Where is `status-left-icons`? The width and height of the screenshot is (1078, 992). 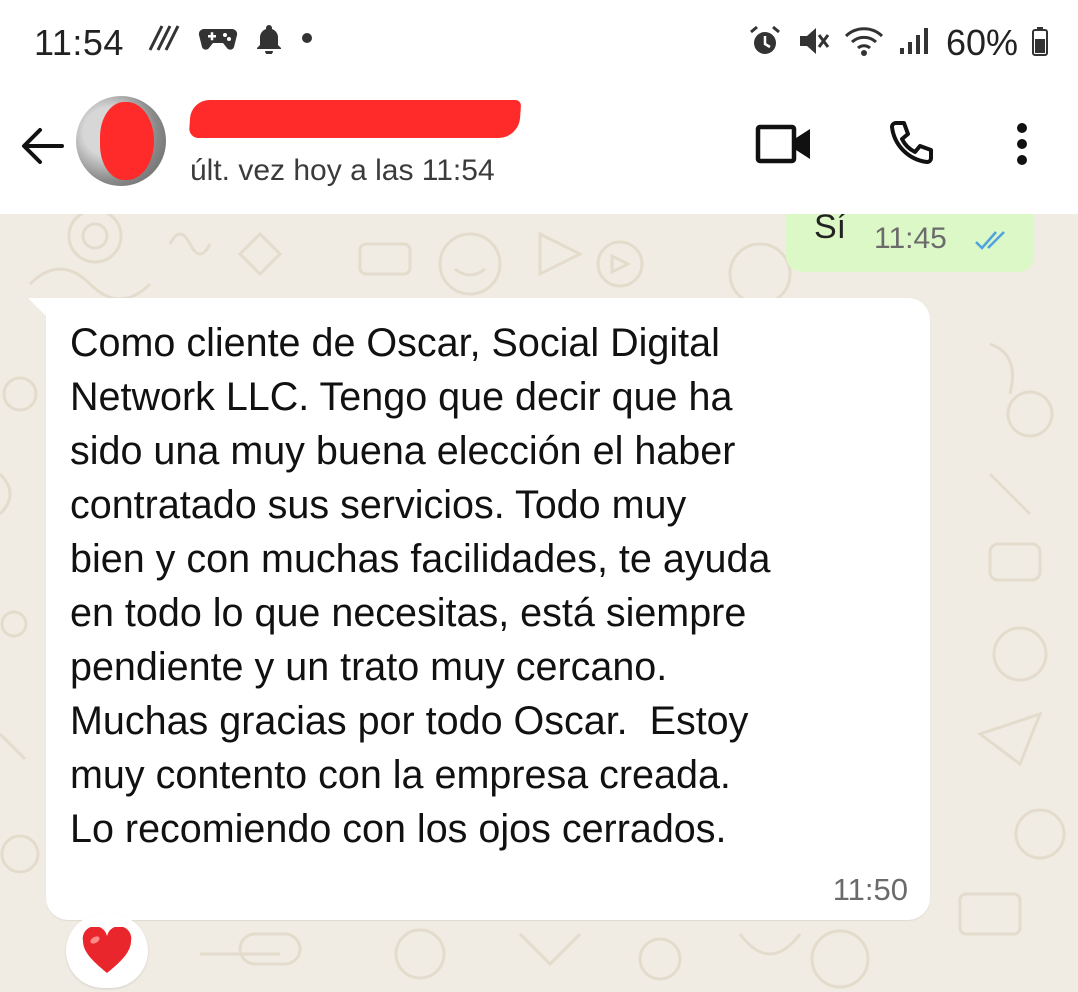
status-left-icons is located at coordinates (230, 40).